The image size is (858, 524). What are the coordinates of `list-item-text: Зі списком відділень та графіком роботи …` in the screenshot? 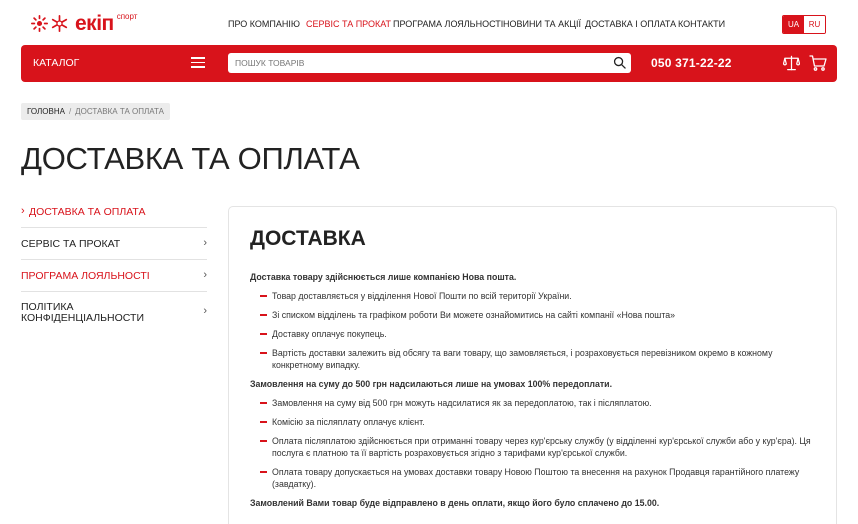 It's located at (474, 315).